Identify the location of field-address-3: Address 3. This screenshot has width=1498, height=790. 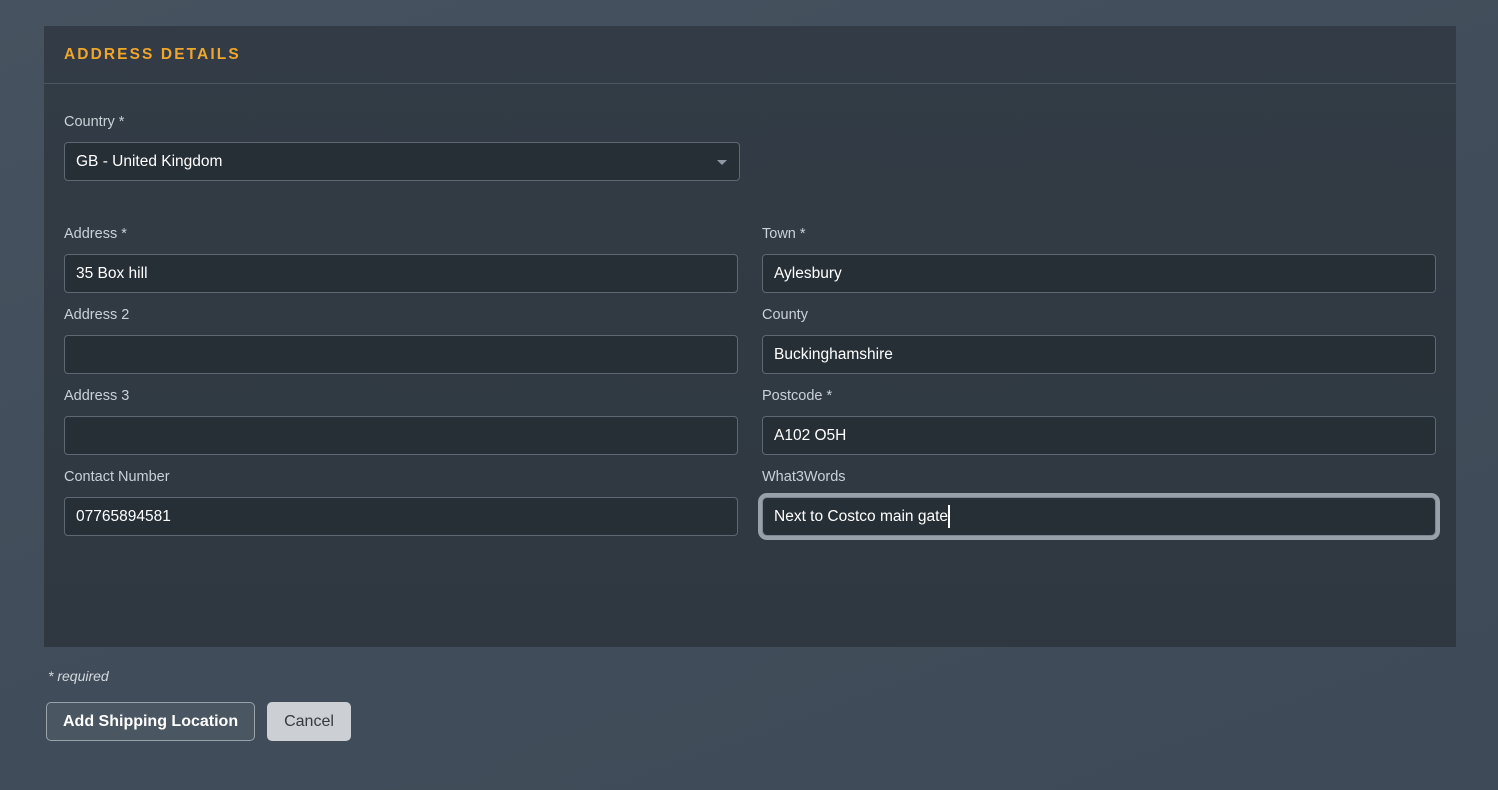
(401, 420).